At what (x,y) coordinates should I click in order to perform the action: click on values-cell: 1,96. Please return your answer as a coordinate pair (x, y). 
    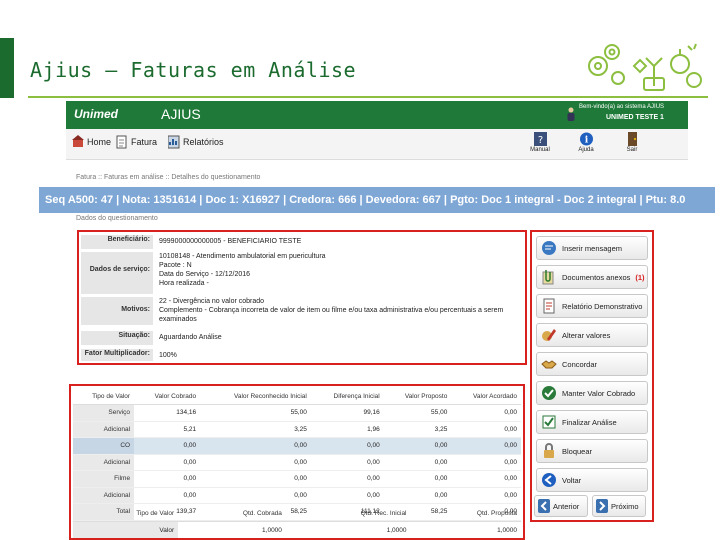
    Looking at the image, I should click on (347, 429).